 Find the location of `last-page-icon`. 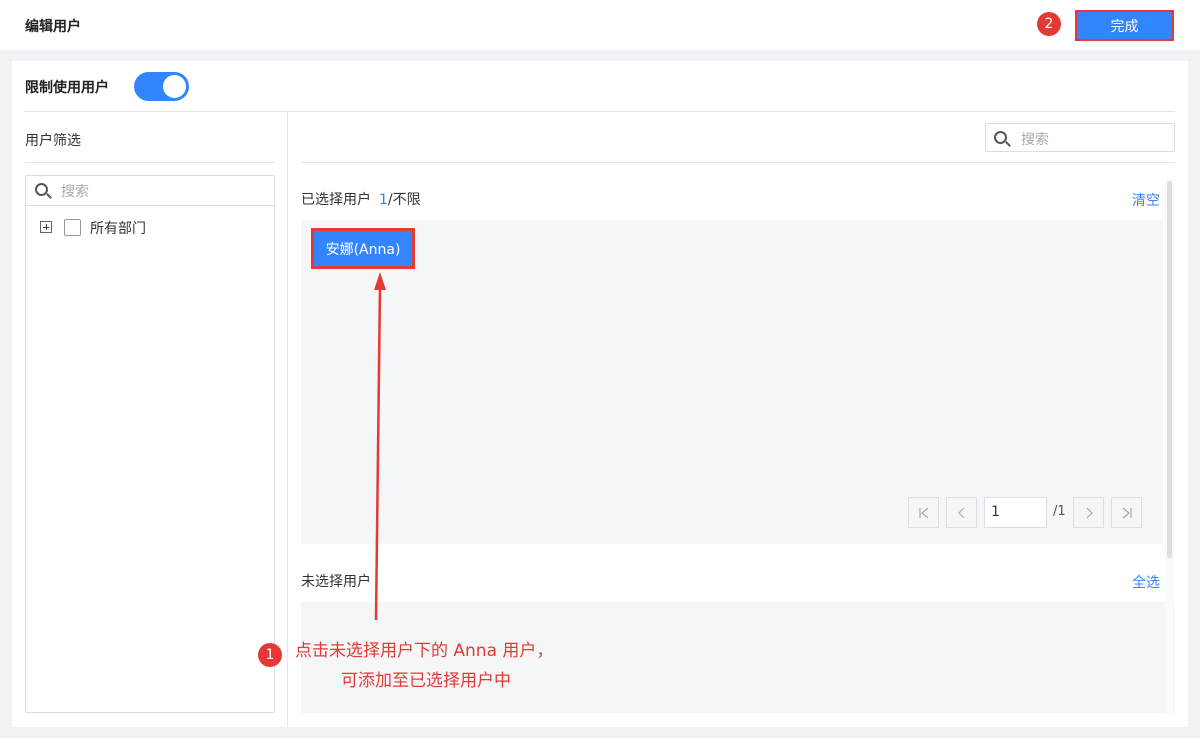

last-page-icon is located at coordinates (1127, 512).